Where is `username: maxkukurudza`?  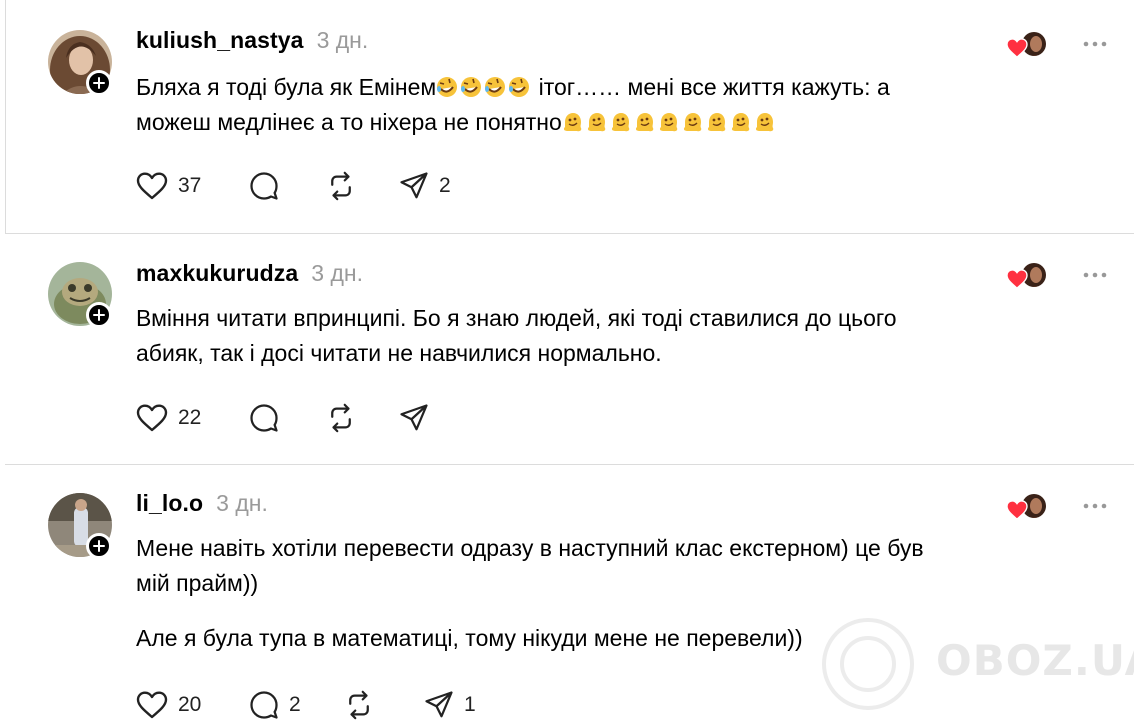
username: maxkukurudza is located at coordinates (217, 273).